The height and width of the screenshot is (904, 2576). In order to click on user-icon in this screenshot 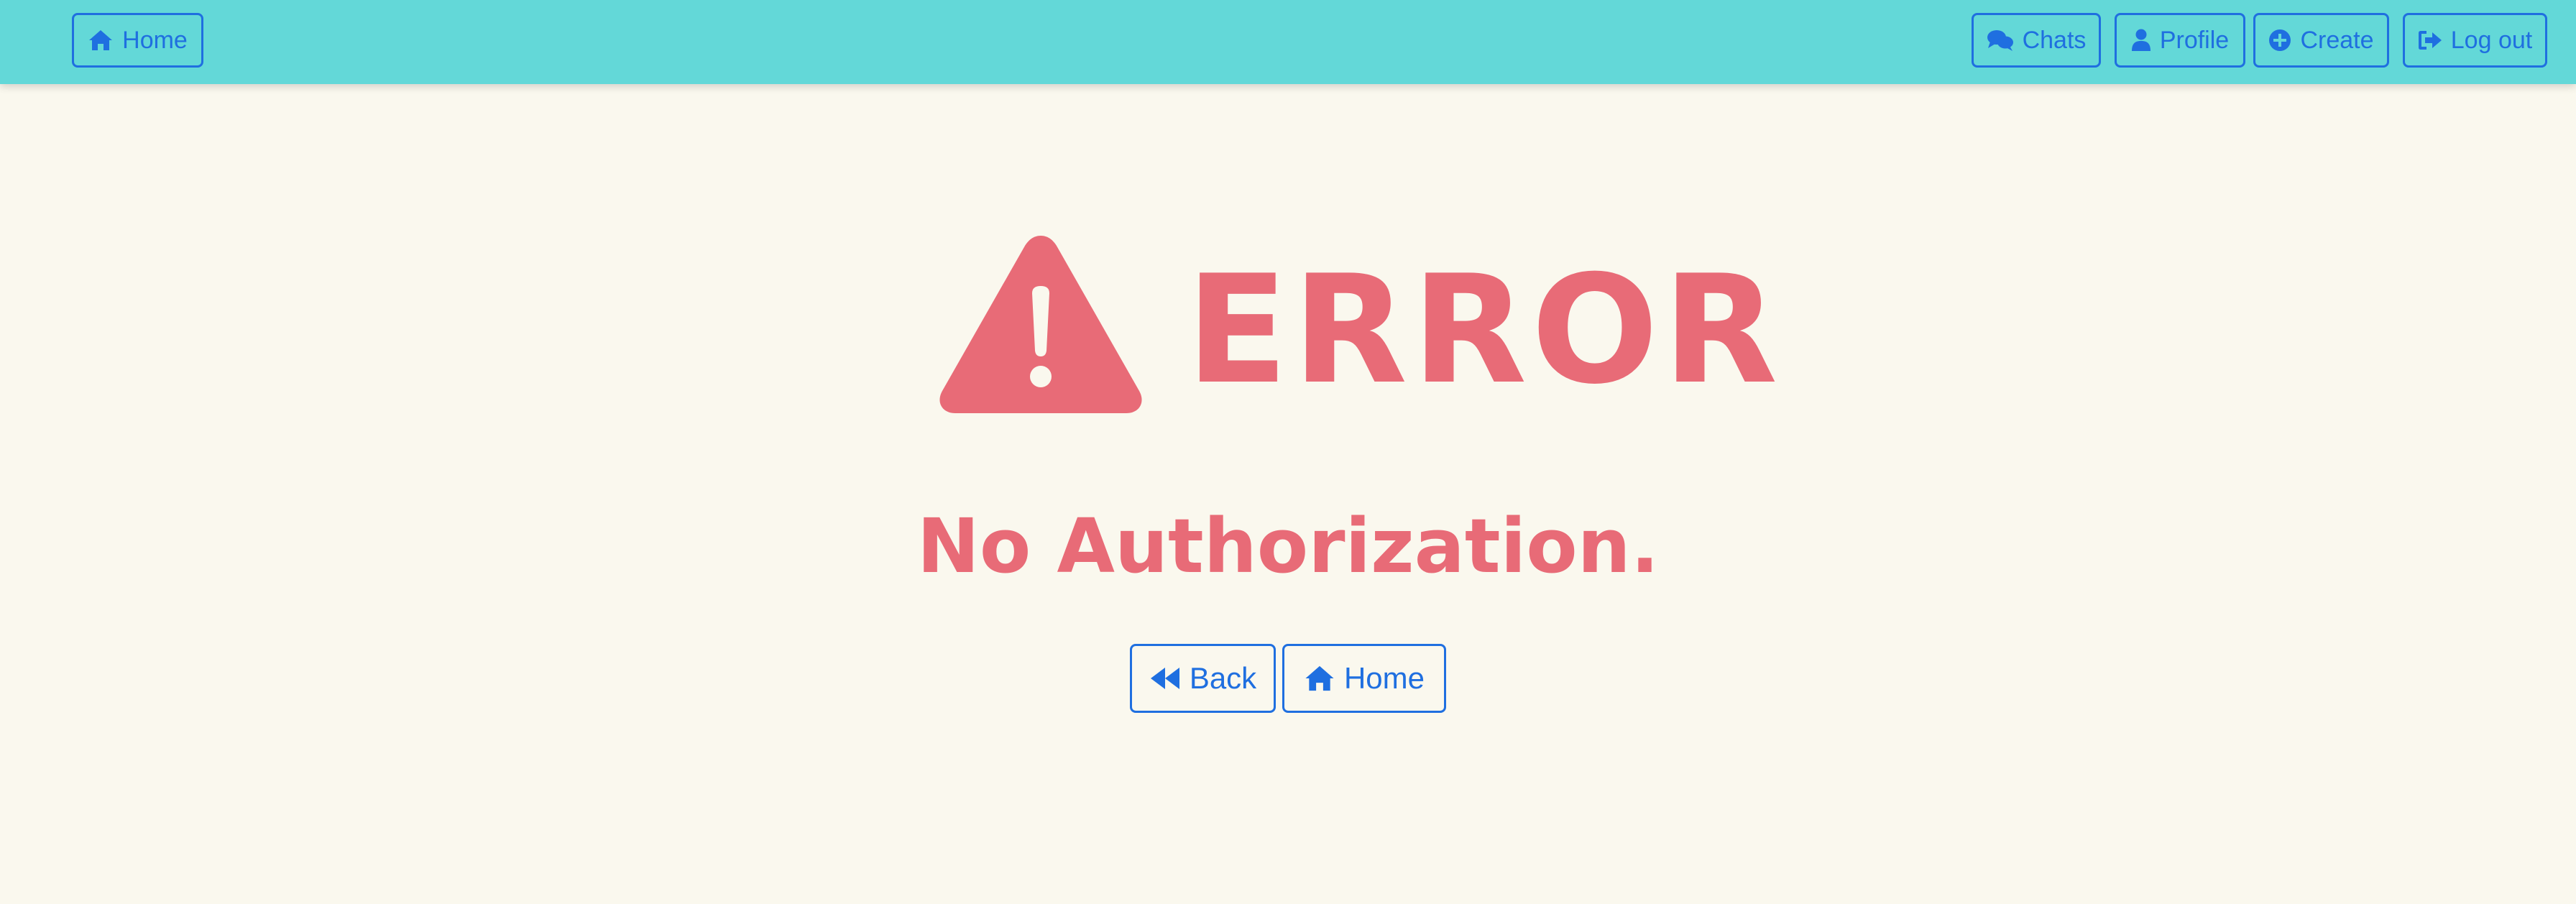, I will do `click(2141, 40)`.